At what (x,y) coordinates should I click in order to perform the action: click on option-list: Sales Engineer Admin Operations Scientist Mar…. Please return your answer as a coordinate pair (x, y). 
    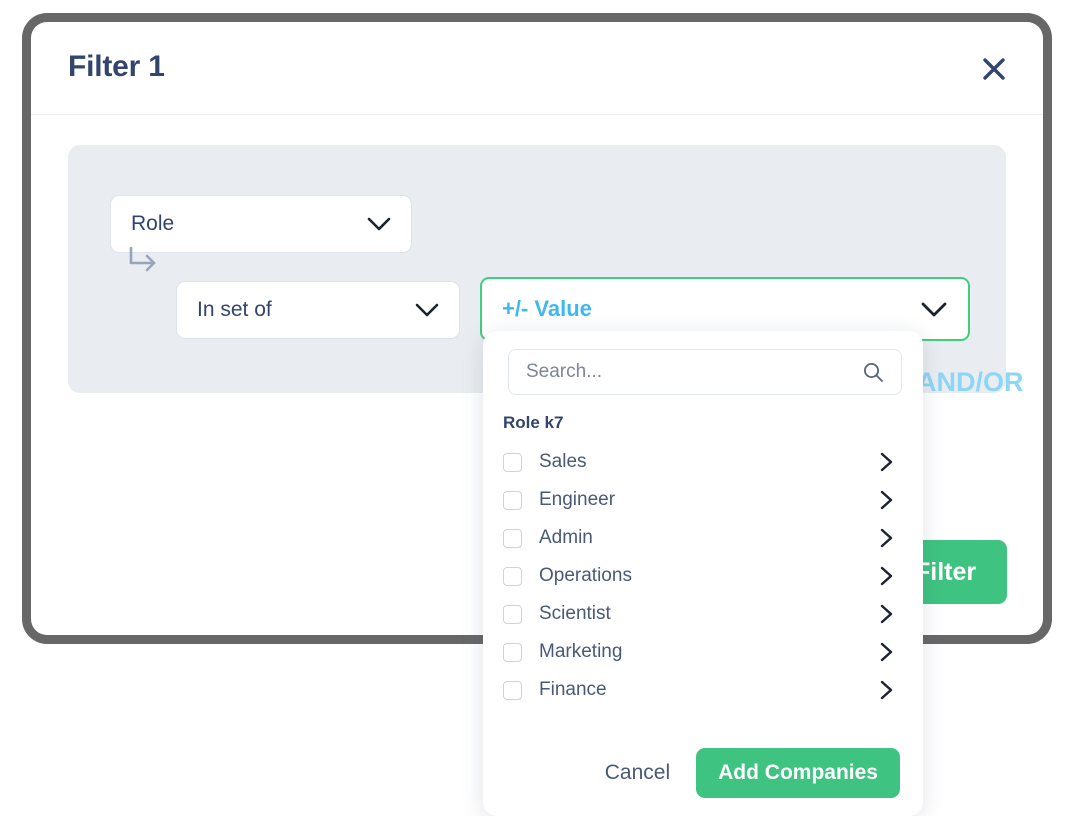
    Looking at the image, I should click on (703, 576).